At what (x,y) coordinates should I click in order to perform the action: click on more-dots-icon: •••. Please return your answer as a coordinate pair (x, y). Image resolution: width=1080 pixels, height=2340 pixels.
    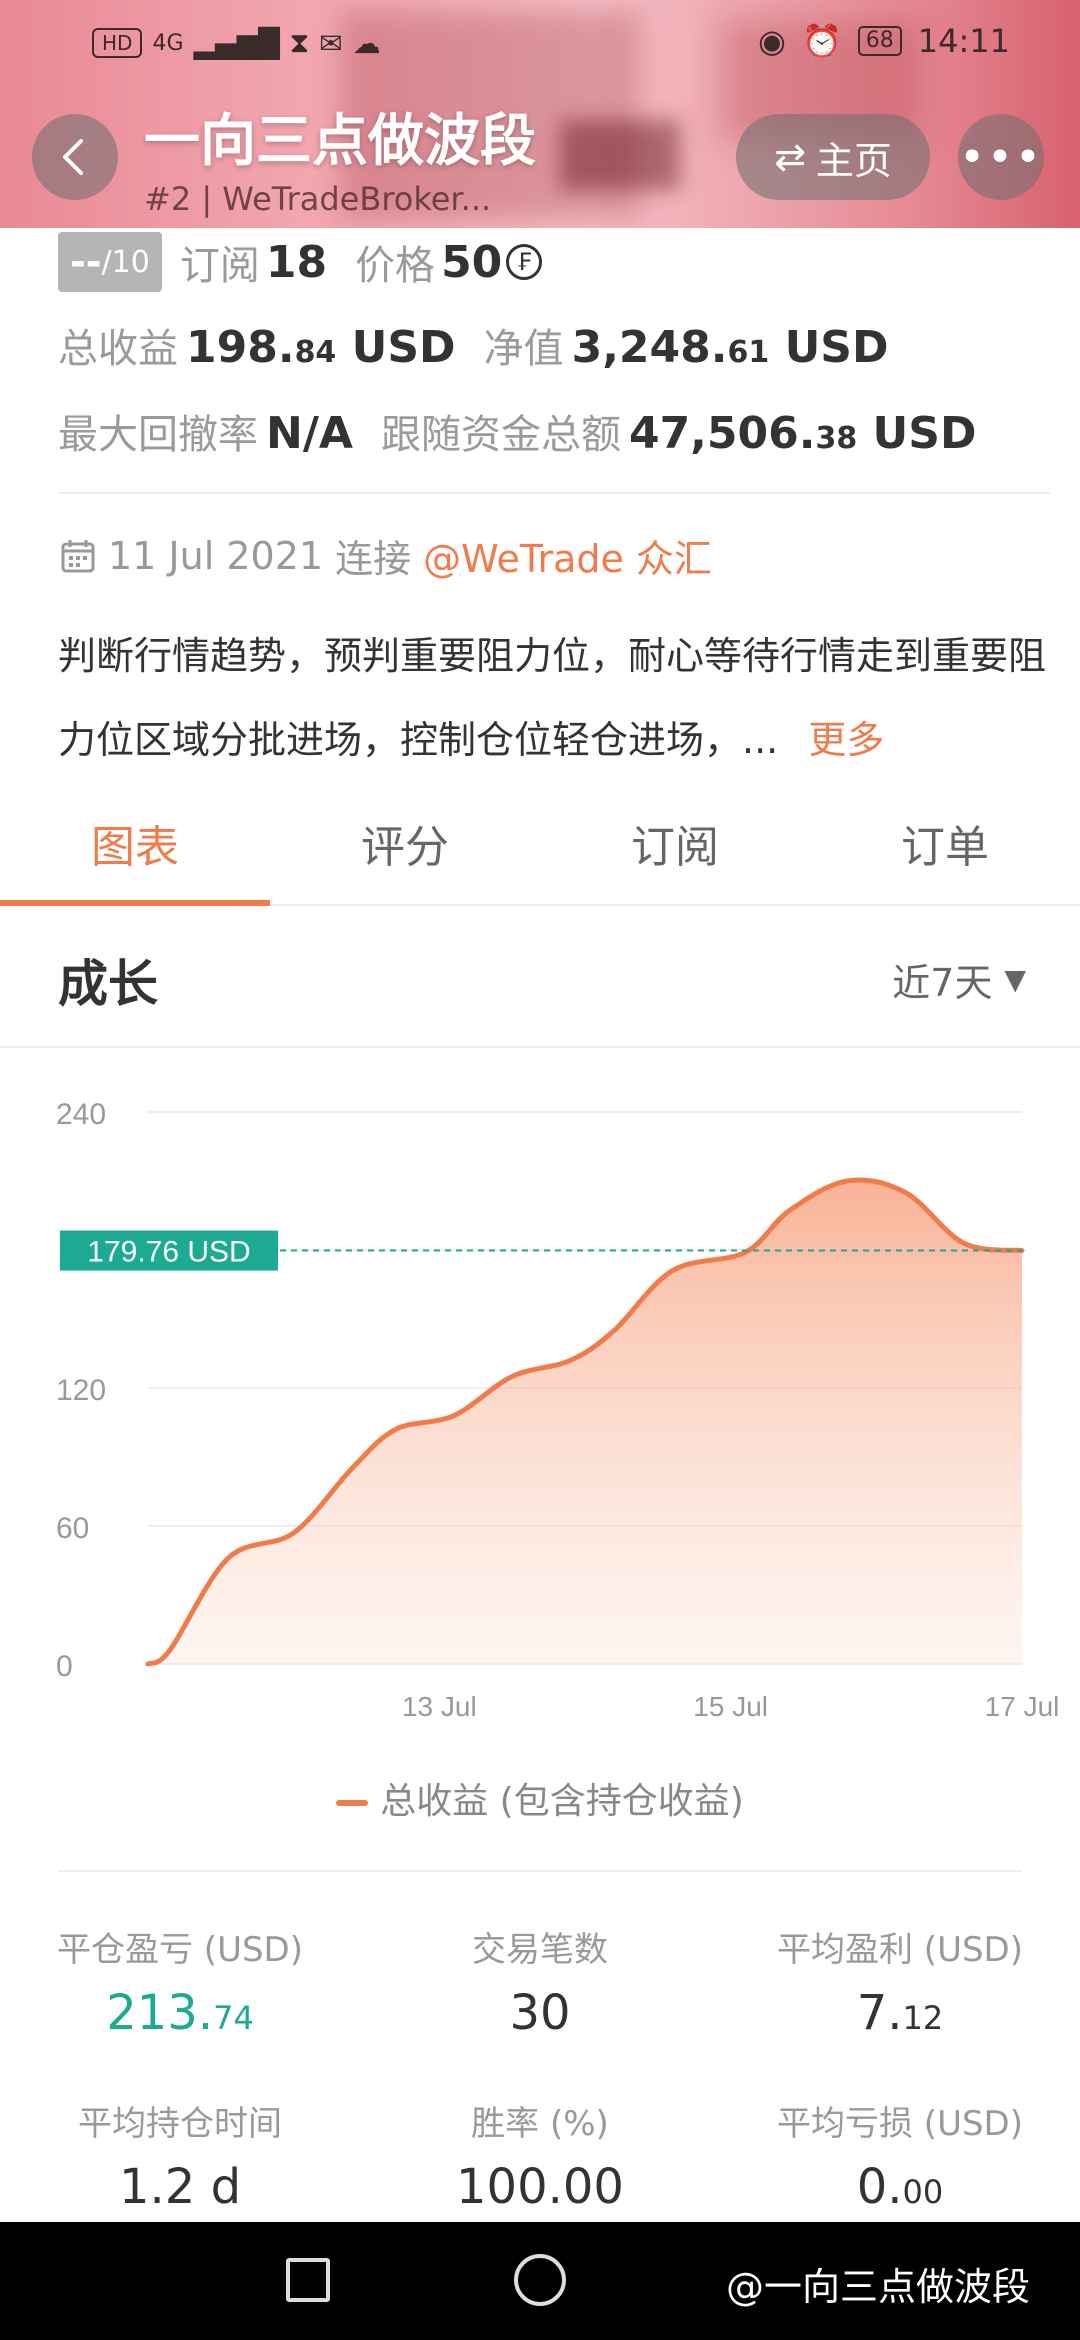
    Looking at the image, I should click on (1001, 157).